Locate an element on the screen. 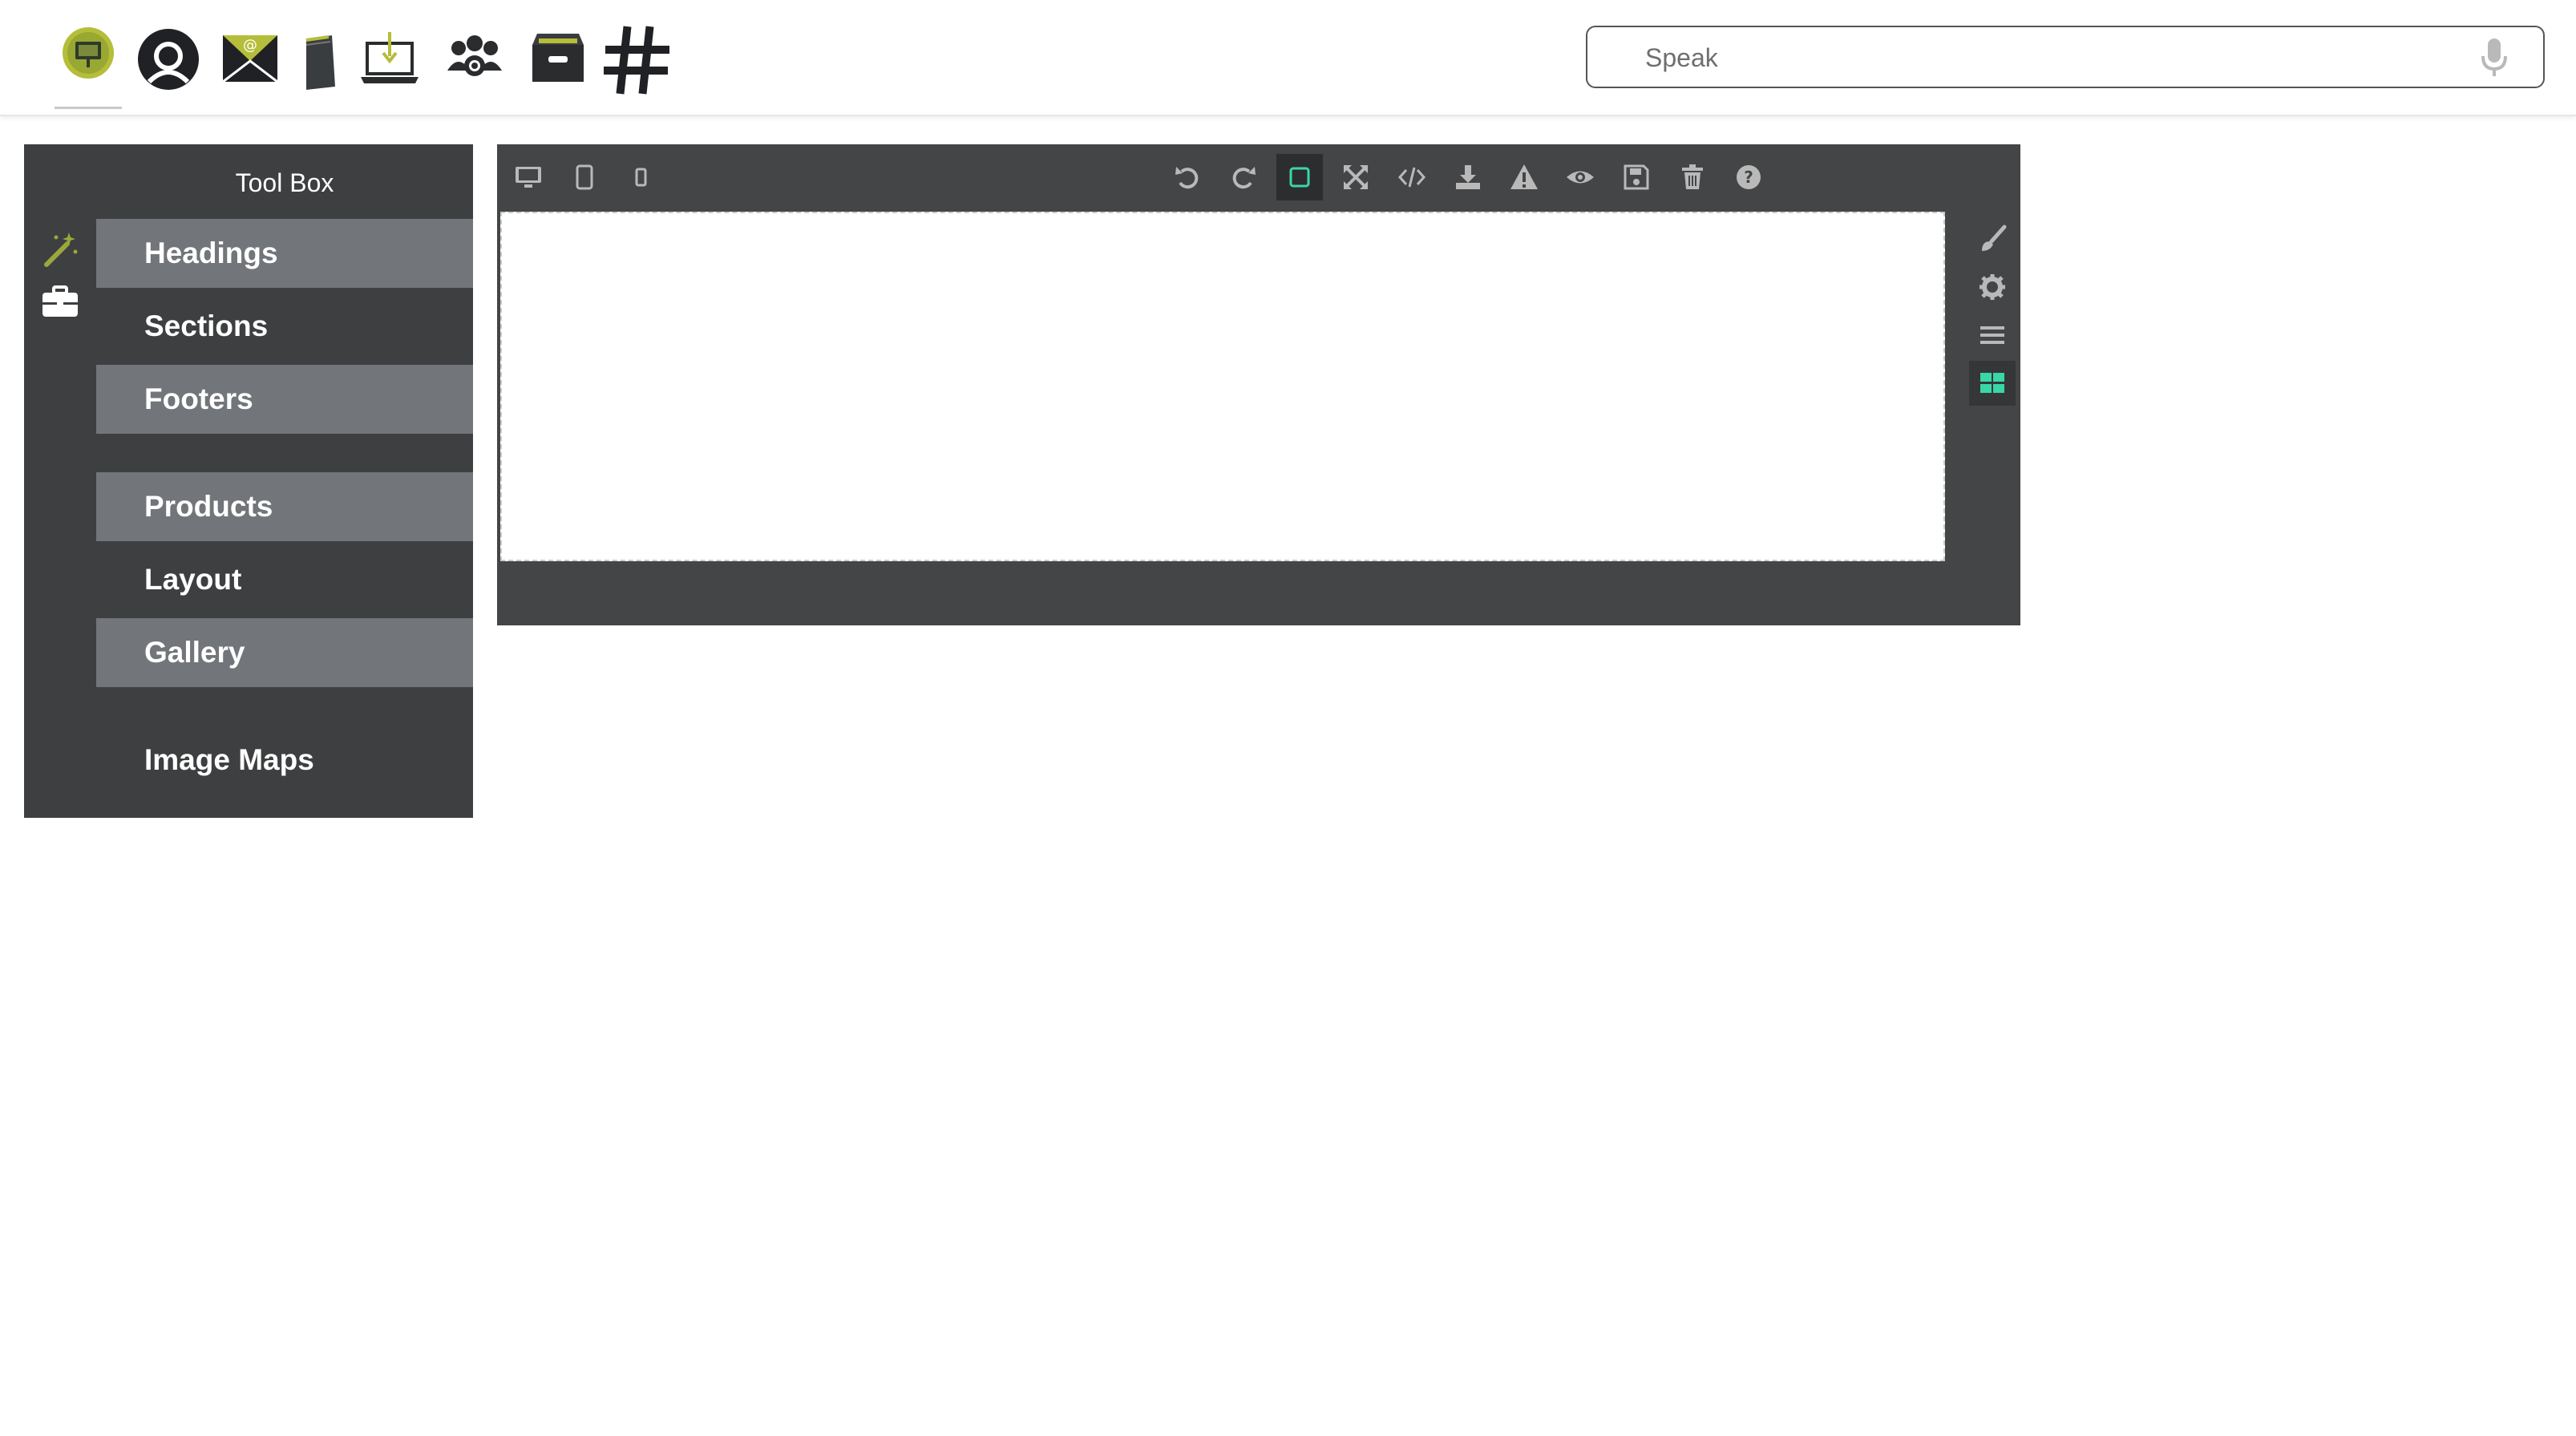 This screenshot has height=1436, width=2576. toolbox-item-image-maps: Image Maps is located at coordinates (284, 760).